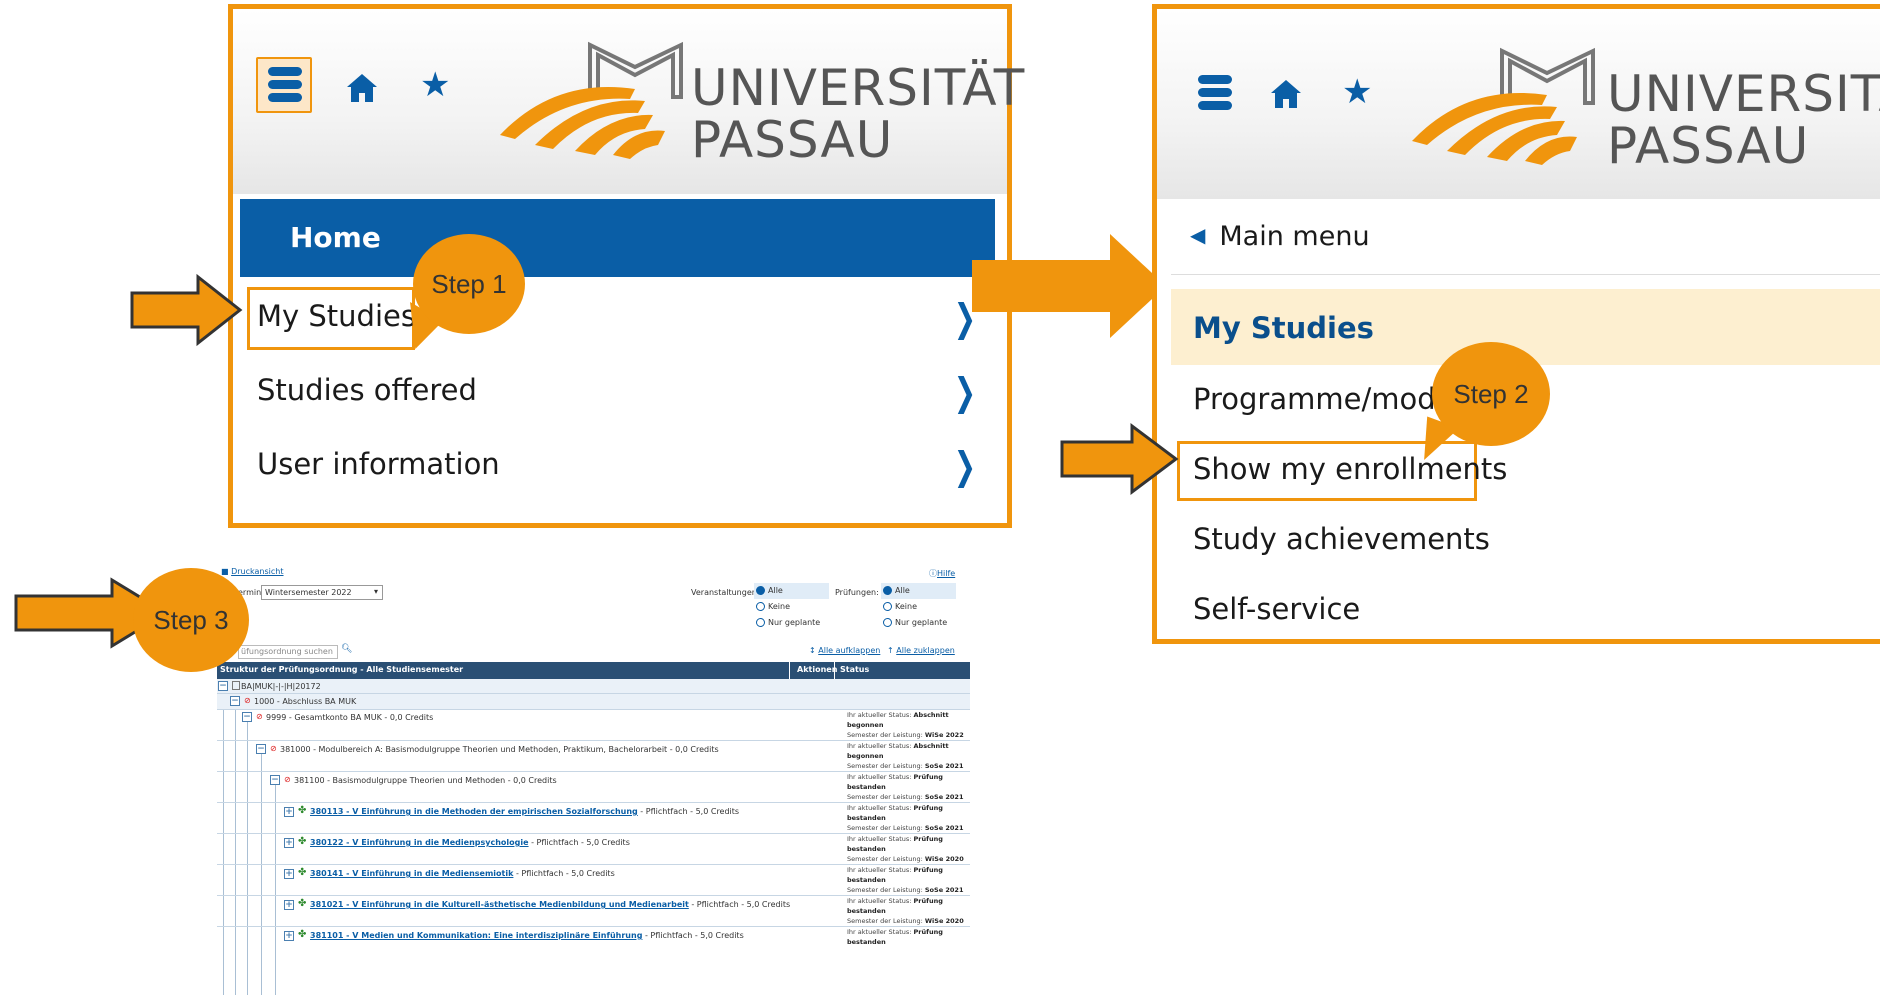 The width and height of the screenshot is (1880, 995). What do you see at coordinates (1525, 274) in the screenshot?
I see `divider` at bounding box center [1525, 274].